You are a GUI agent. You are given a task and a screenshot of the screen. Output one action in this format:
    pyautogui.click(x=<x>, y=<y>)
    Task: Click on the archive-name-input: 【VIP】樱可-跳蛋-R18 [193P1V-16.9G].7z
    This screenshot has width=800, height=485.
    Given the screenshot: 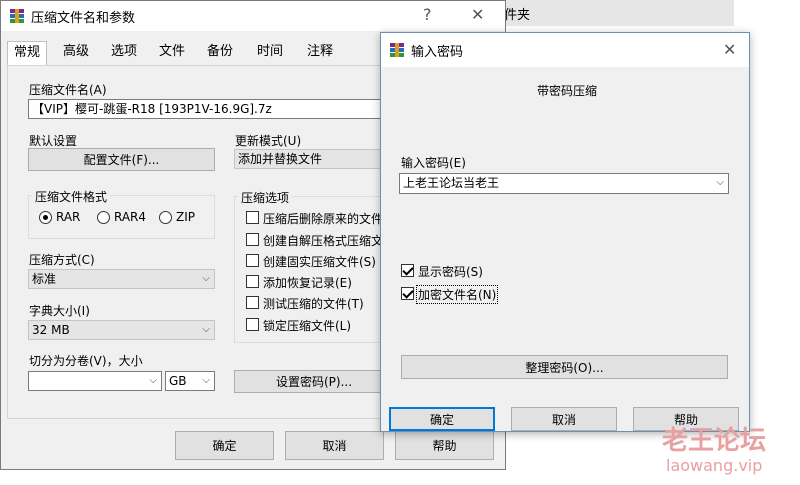 What is the action you would take?
    pyautogui.click(x=208, y=109)
    